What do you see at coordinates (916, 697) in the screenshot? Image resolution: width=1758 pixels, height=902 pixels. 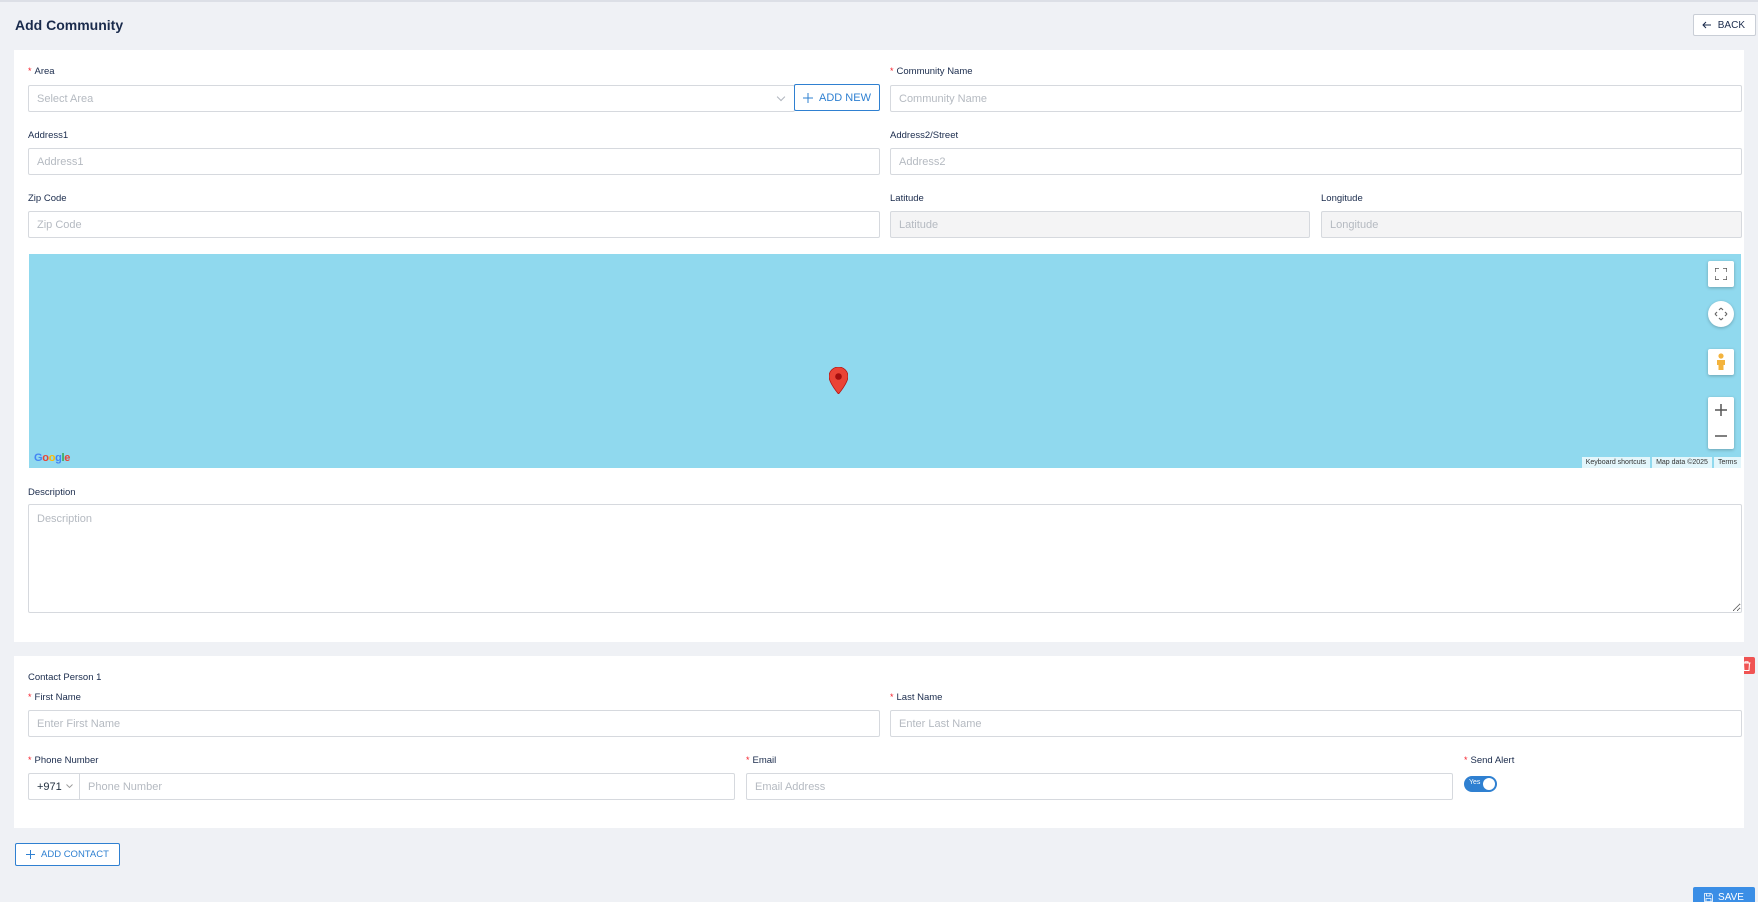 I see `last-name-label: * Last Name` at bounding box center [916, 697].